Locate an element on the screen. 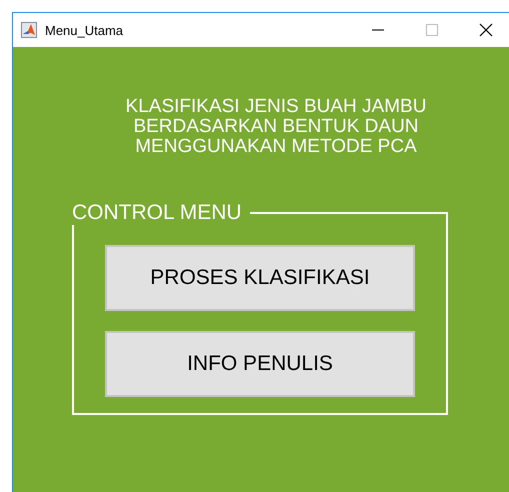 Image resolution: width=509 pixels, height=492 pixels. close-icon is located at coordinates (486, 30).